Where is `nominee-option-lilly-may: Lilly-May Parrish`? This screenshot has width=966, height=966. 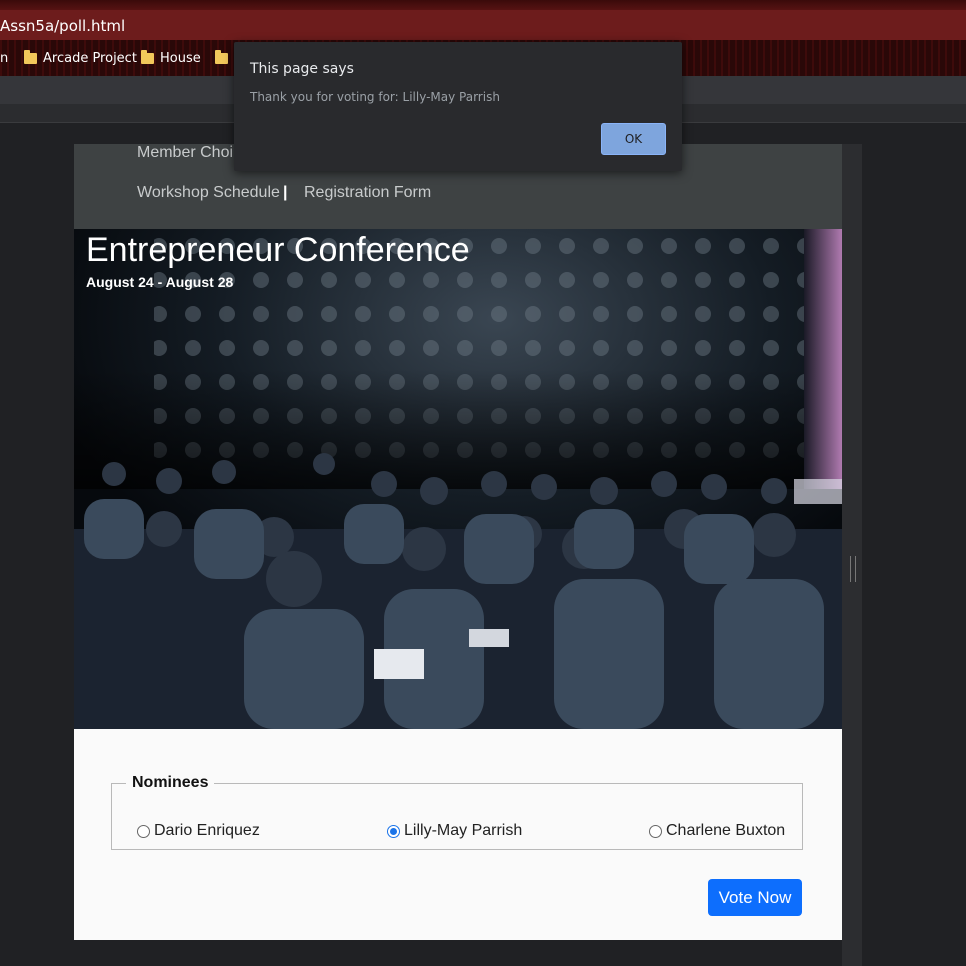 nominee-option-lilly-may: Lilly-May Parrish is located at coordinates (454, 831).